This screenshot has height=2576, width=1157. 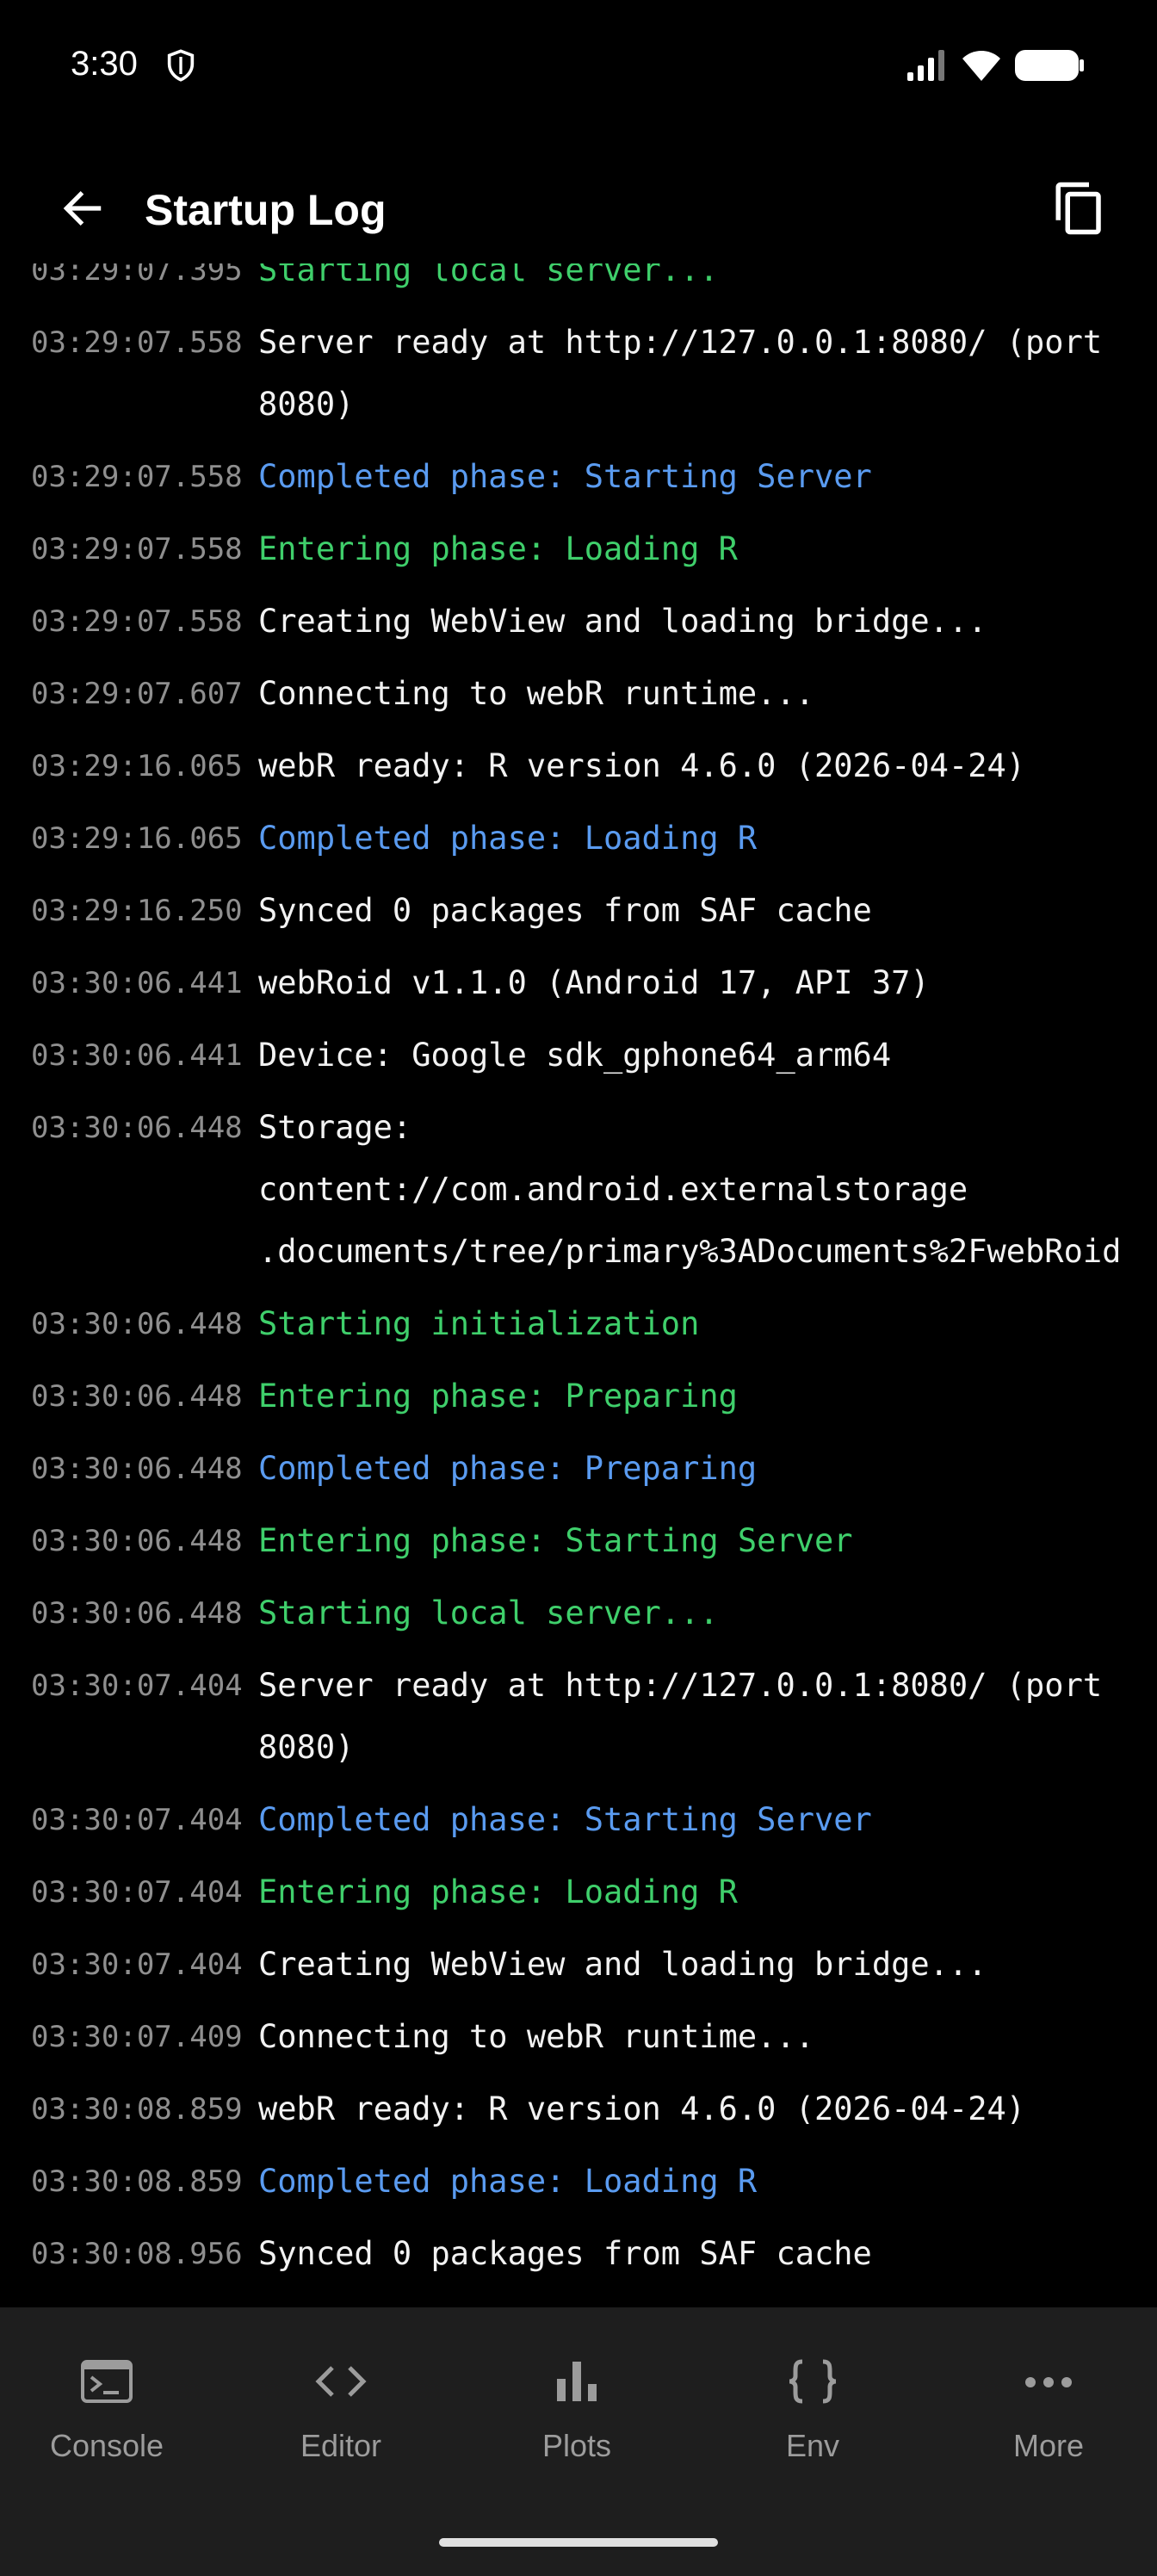 What do you see at coordinates (508, 1469) in the screenshot?
I see `log-message: Completed phase: Preparing` at bounding box center [508, 1469].